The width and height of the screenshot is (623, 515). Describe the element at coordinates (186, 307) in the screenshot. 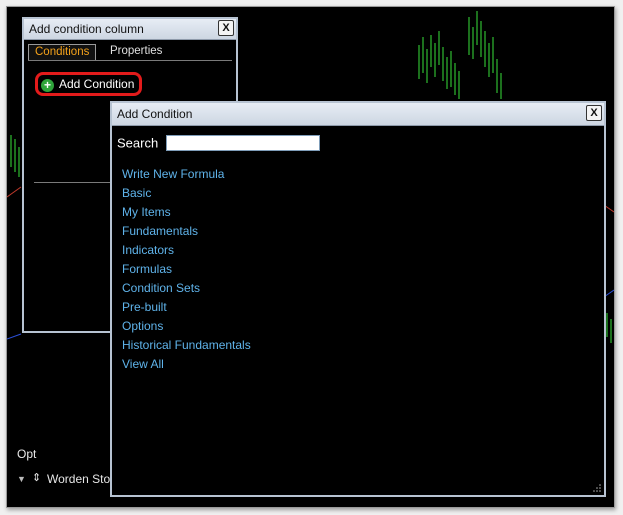

I see `menu-item-pre-built: Pre-built` at that location.